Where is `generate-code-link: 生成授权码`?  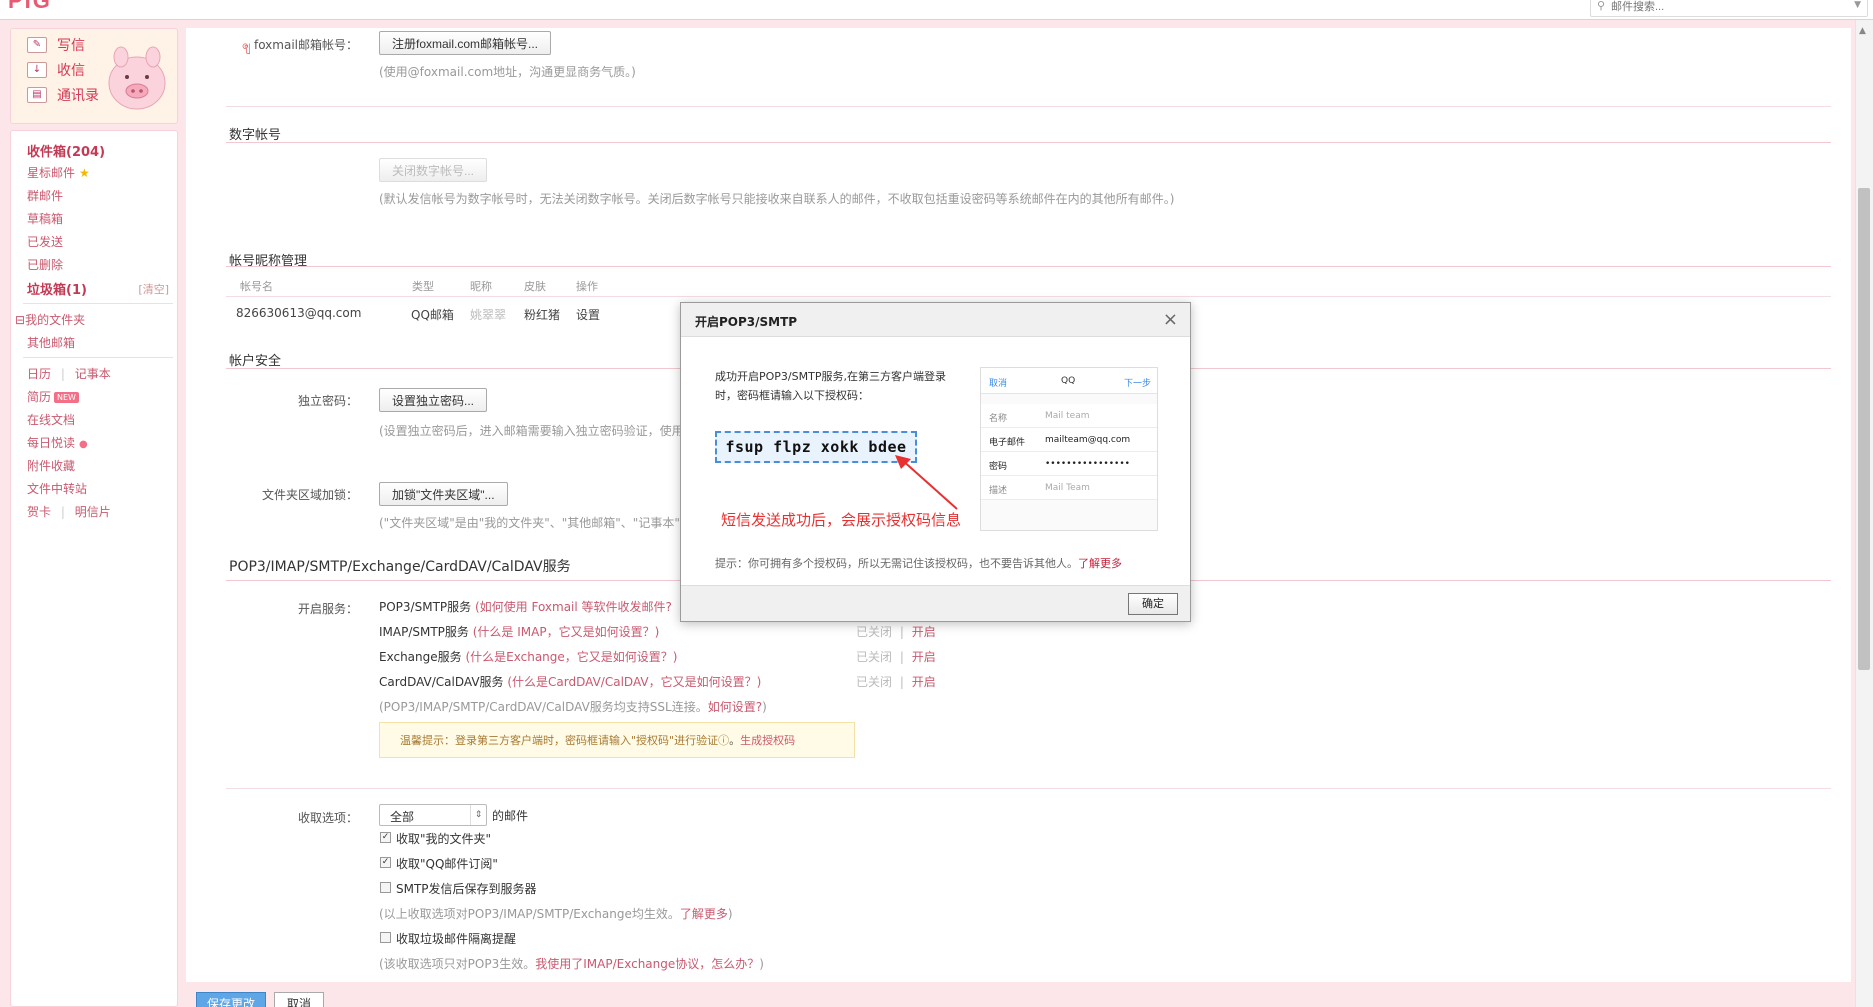
generate-code-link: 生成授权码 is located at coordinates (767, 740).